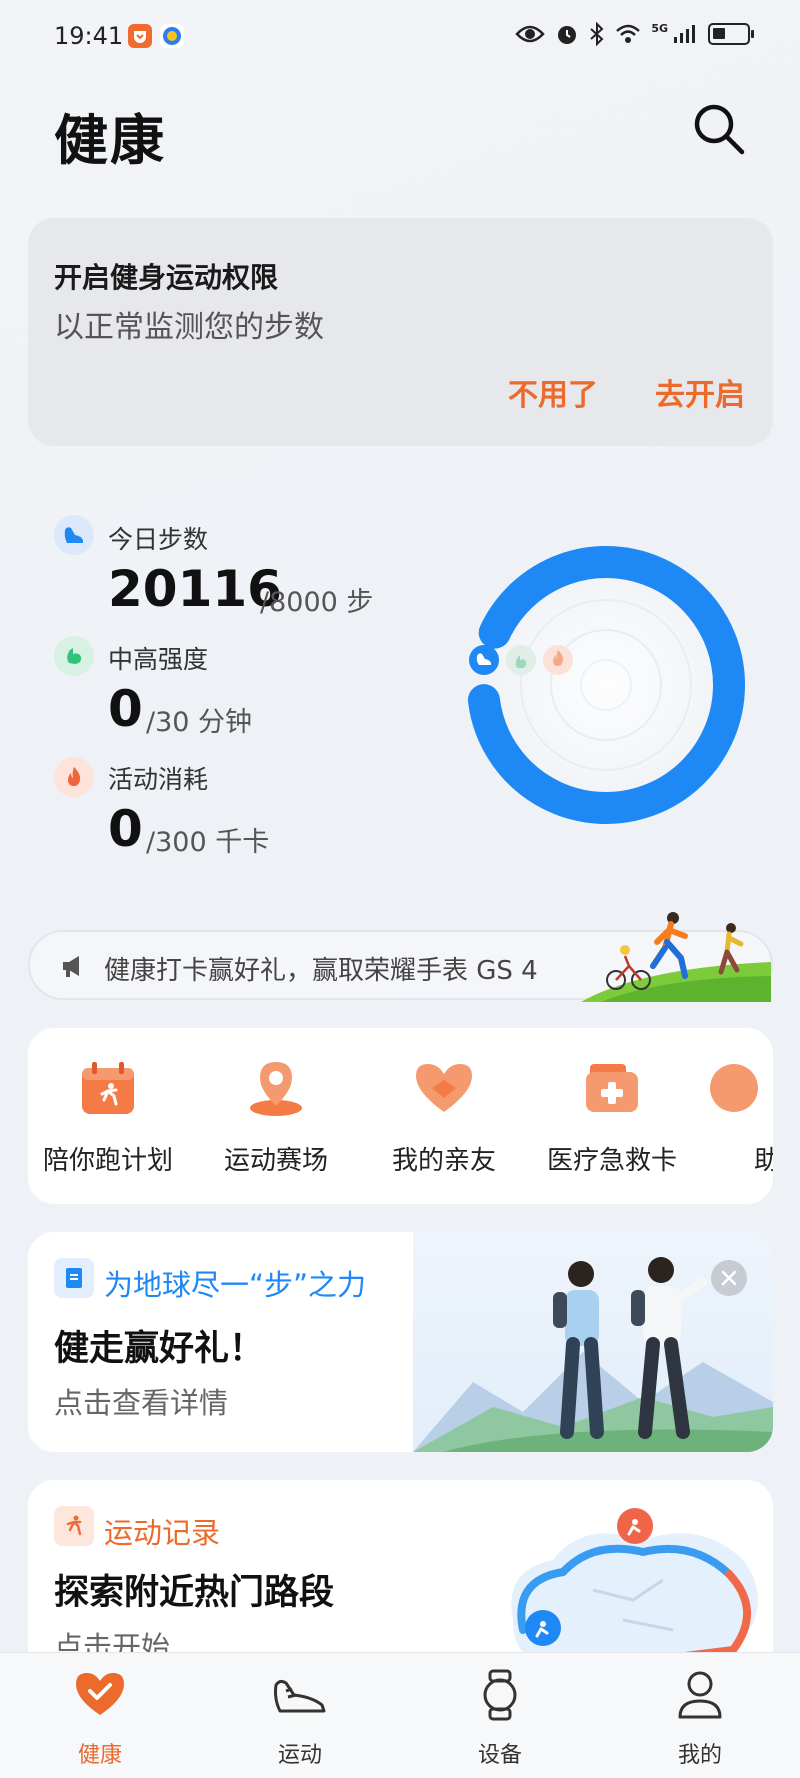  What do you see at coordinates (684, 34) in the screenshot?
I see `signal-icon` at bounding box center [684, 34].